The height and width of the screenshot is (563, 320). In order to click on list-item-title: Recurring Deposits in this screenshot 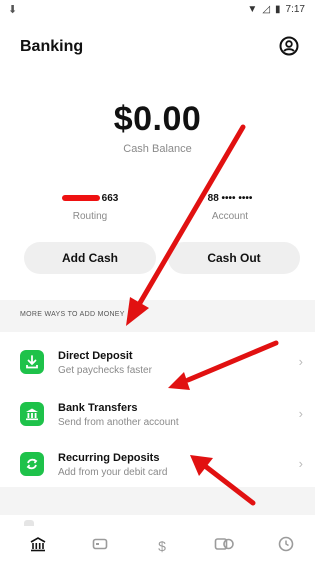, I will do `click(109, 458)`.